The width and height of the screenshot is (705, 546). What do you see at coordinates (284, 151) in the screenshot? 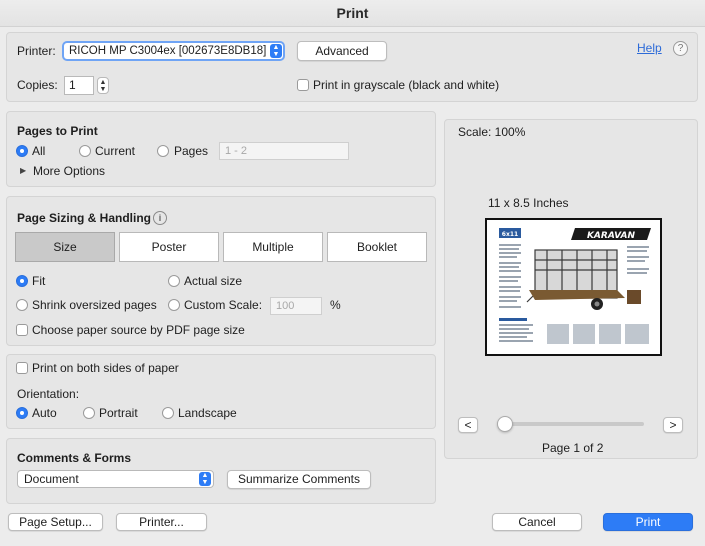
I see `pages-range-input: 1 - 2` at bounding box center [284, 151].